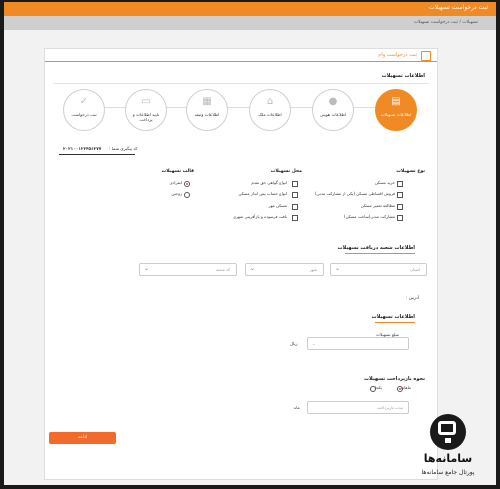  Describe the element at coordinates (187, 184) in the screenshot. I see `template-radio-individual` at that location.